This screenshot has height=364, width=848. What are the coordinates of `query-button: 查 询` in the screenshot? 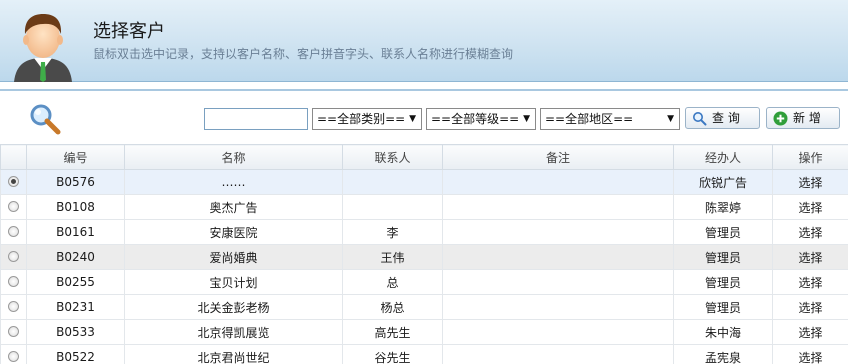 It's located at (722, 118).